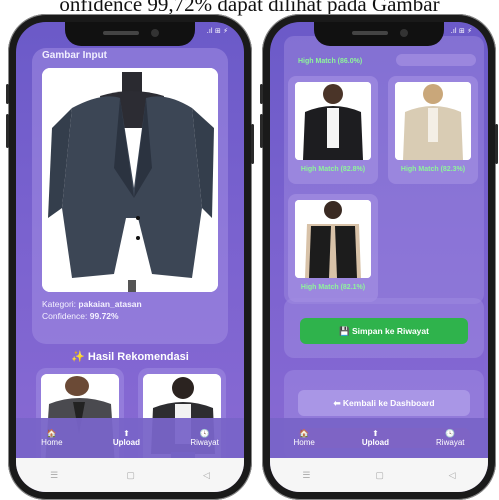 The width and height of the screenshot is (499, 500). What do you see at coordinates (130, 357) in the screenshot?
I see `recommendation-title: ✨ Hasil Rekomendasi` at bounding box center [130, 357].